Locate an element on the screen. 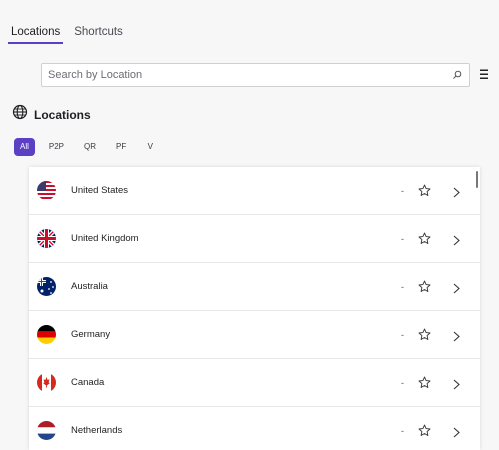  location-name: Canada is located at coordinates (88, 382).